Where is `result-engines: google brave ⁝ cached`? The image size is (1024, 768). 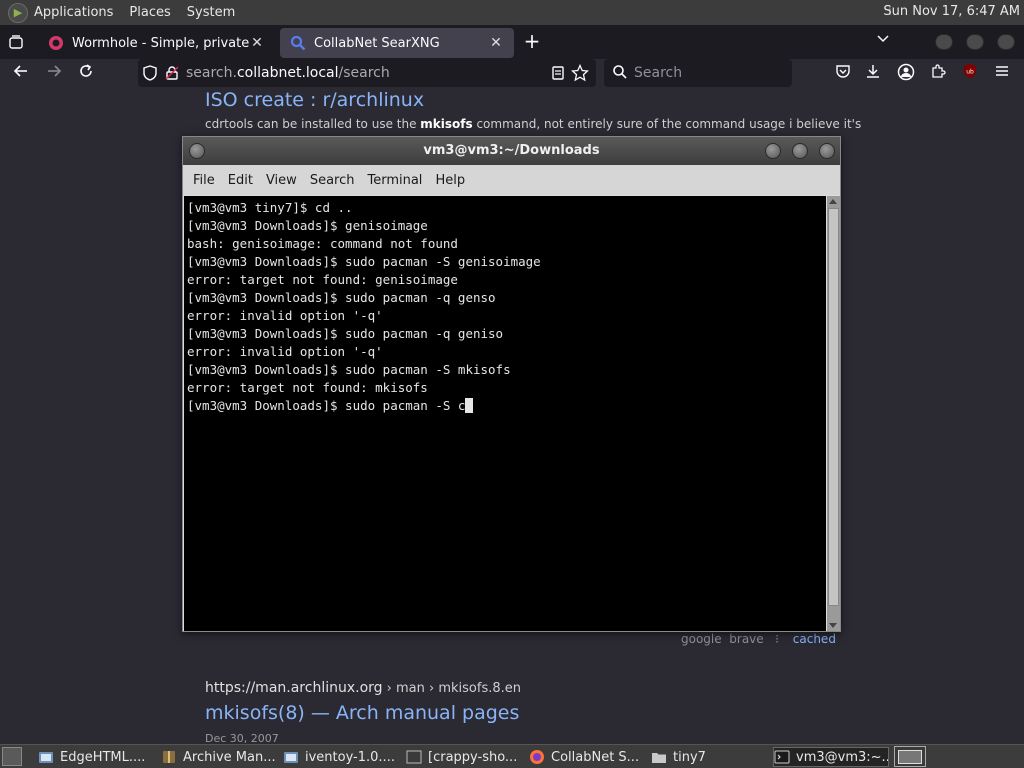
result-engines: google brave ⁝ cached is located at coordinates (758, 639).